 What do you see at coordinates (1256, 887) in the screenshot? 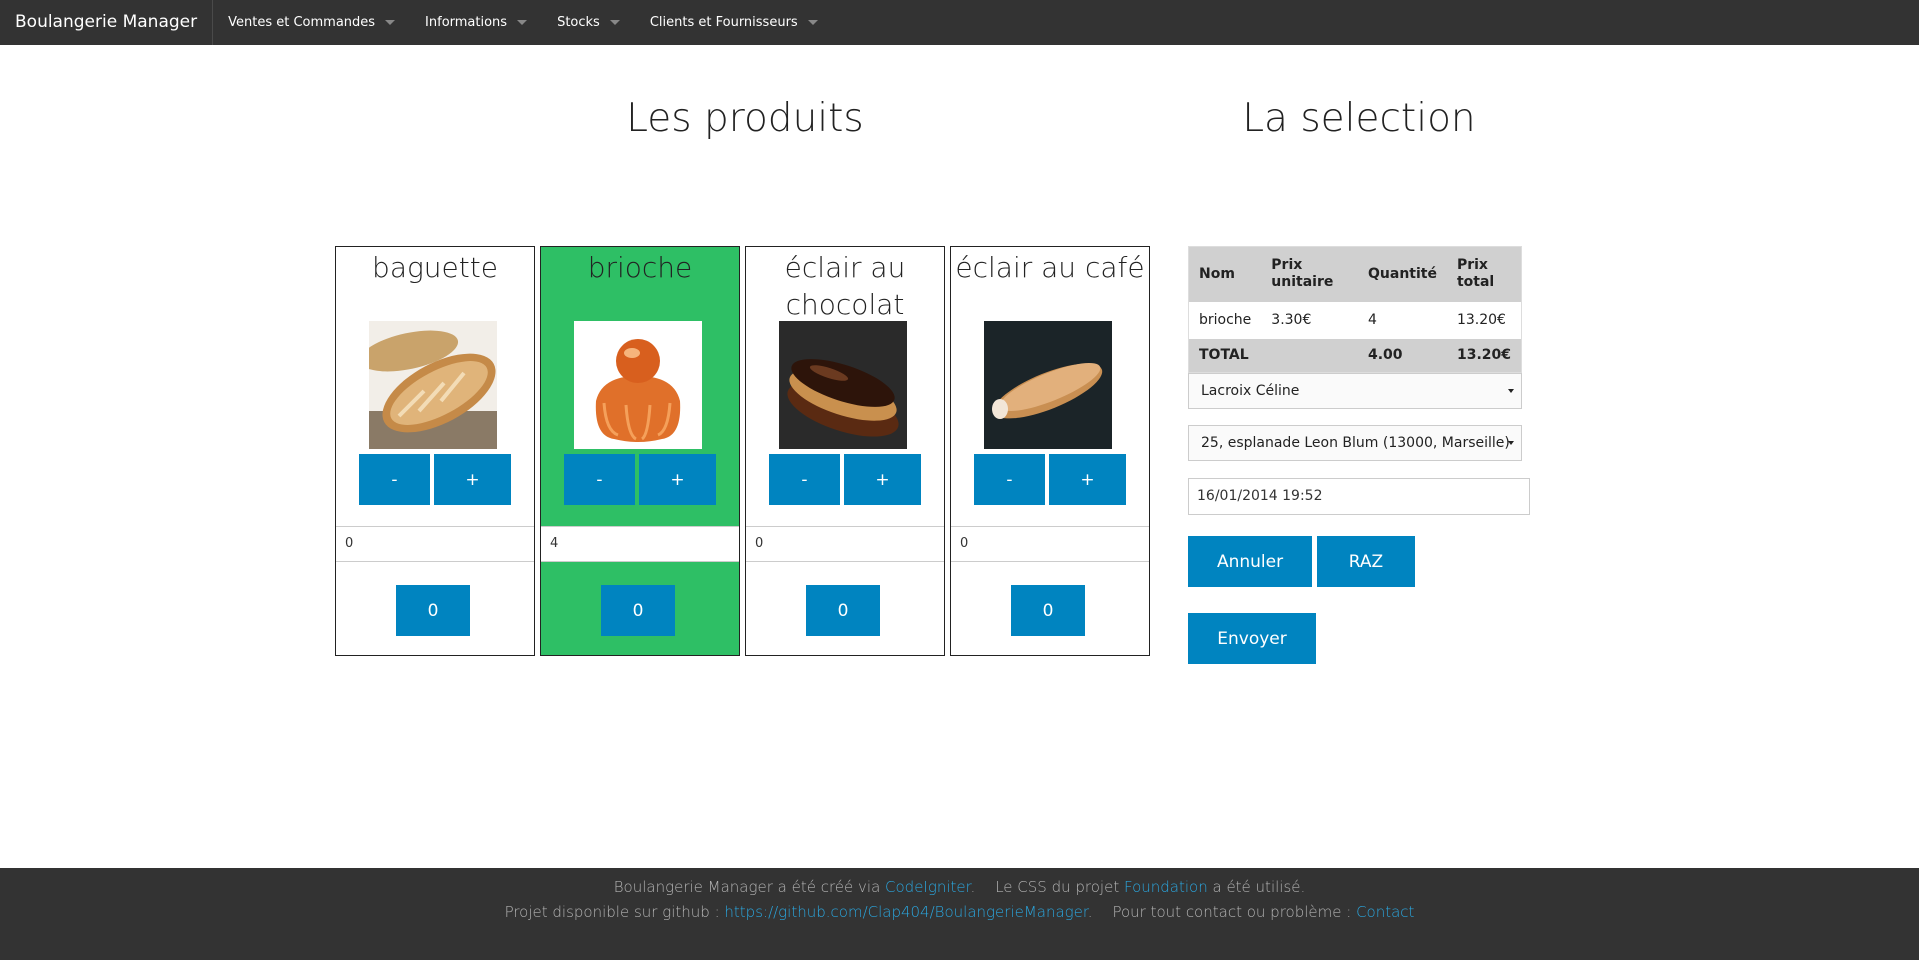
I see `footer-text: a été utilisé.` at bounding box center [1256, 887].